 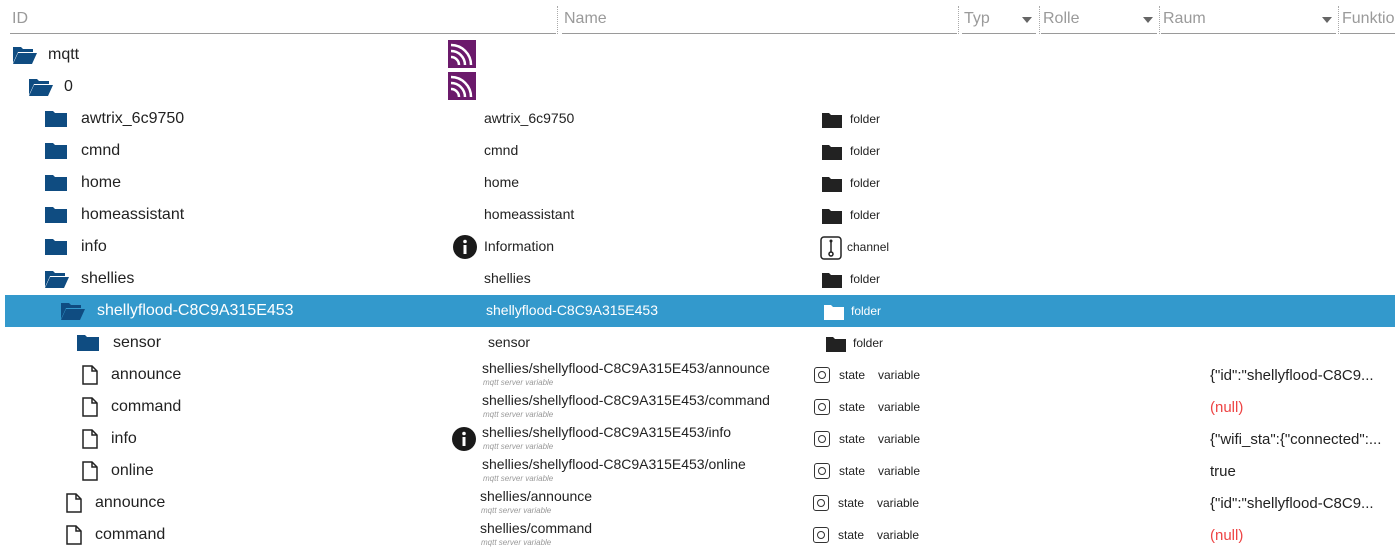 What do you see at coordinates (1099, 20) in the screenshot?
I see `role-filter-select: Rolle` at bounding box center [1099, 20].